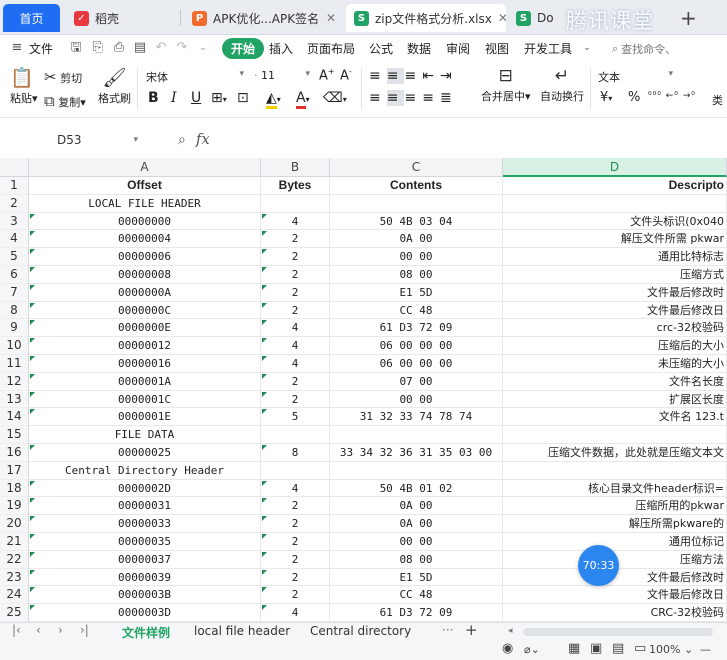  I want to click on row-header: 17, so click(14, 470).